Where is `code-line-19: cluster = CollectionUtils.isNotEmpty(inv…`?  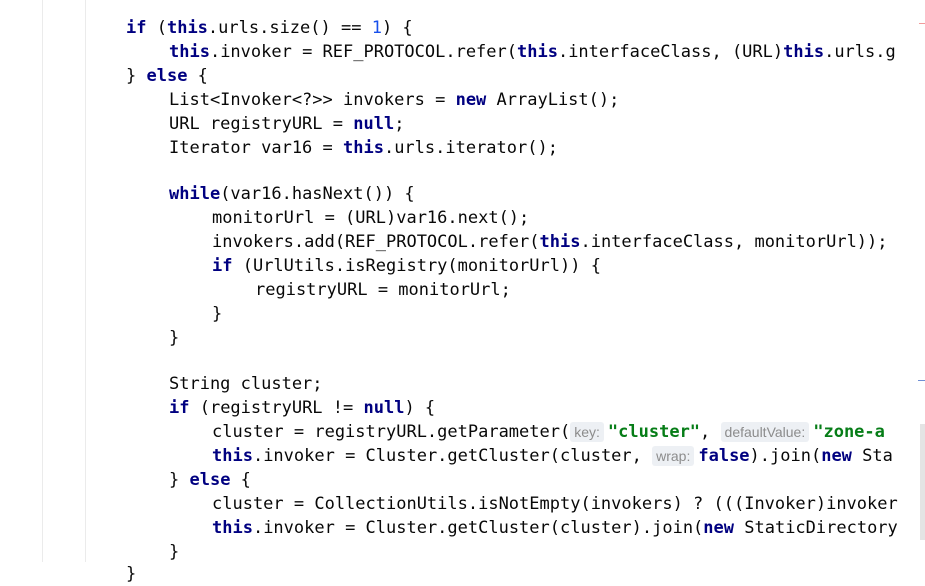 code-line-19: cluster = CollectionUtils.isNotEmpty(inv… is located at coordinates (555, 504).